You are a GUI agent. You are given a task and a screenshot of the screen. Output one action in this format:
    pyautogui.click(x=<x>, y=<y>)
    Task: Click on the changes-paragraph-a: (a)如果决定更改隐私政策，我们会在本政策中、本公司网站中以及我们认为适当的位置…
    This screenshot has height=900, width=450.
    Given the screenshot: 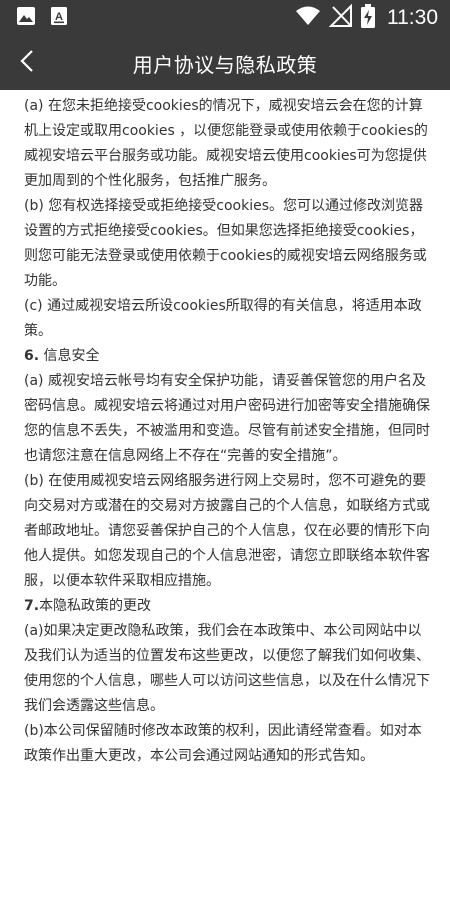 What is the action you would take?
    pyautogui.click(x=227, y=668)
    